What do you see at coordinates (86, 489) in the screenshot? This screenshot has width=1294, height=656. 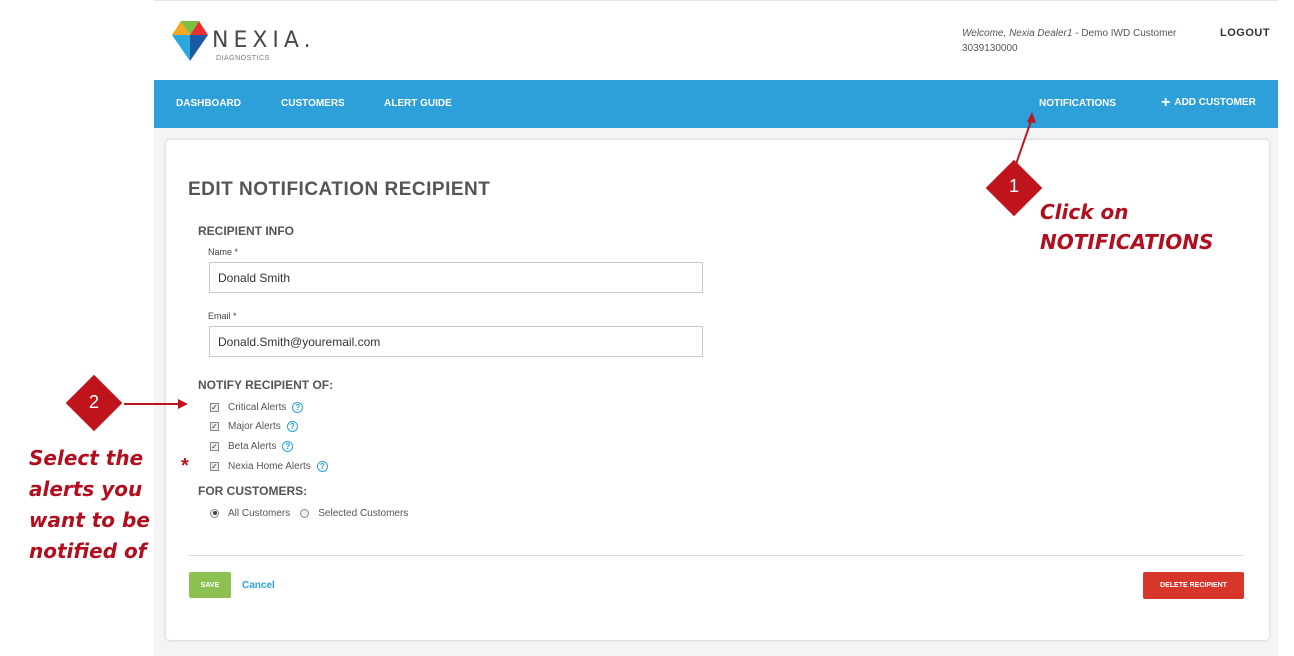 I see `step2-line2: alerts you` at bounding box center [86, 489].